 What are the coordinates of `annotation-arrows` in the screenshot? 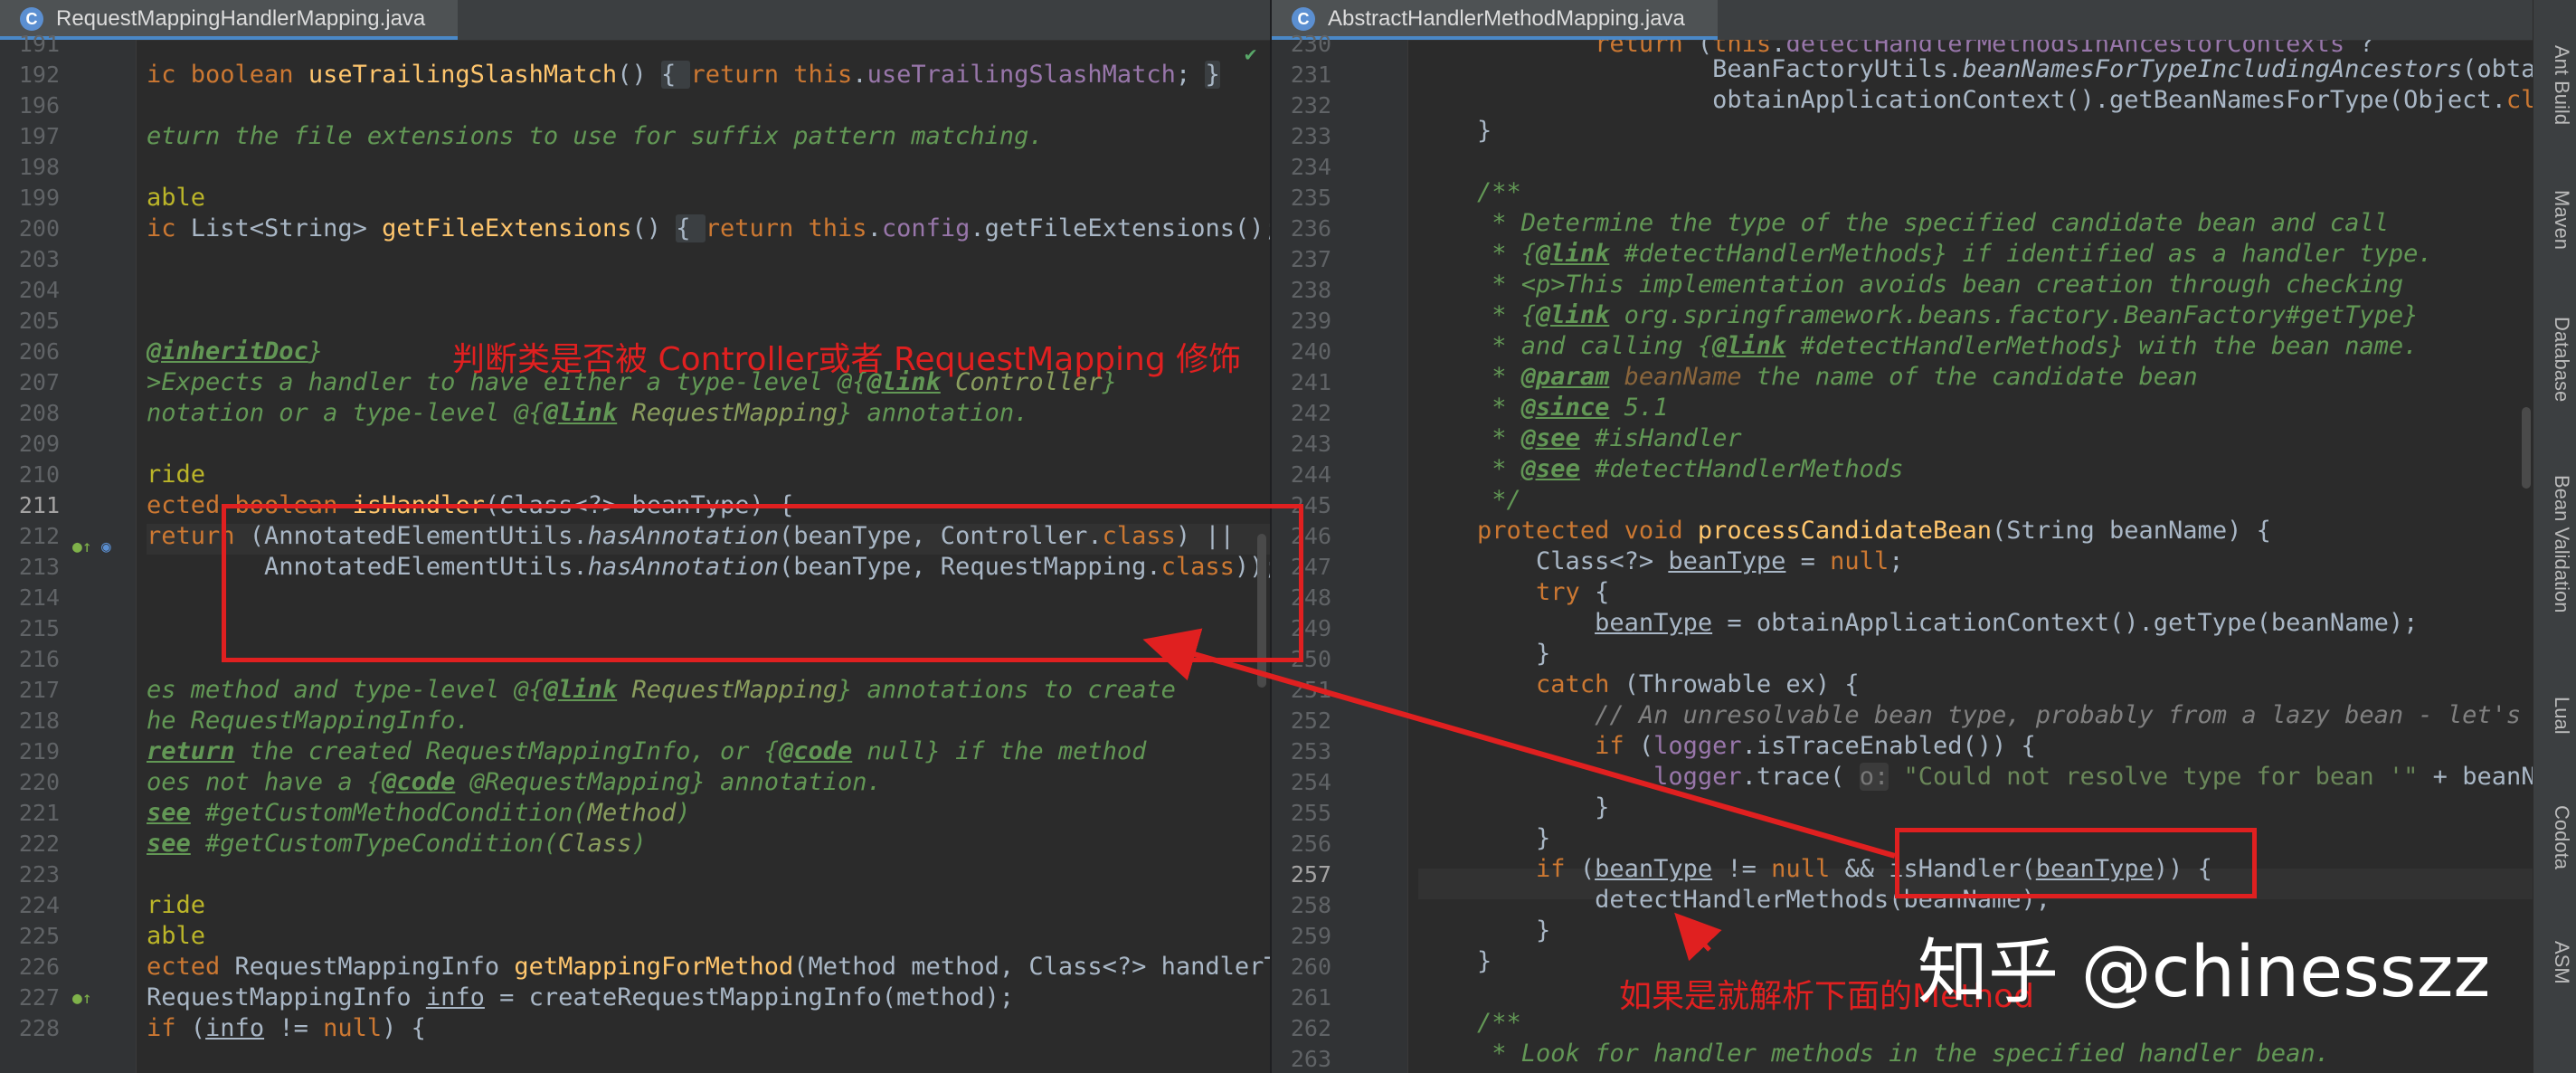 It's located at (1519, 795).